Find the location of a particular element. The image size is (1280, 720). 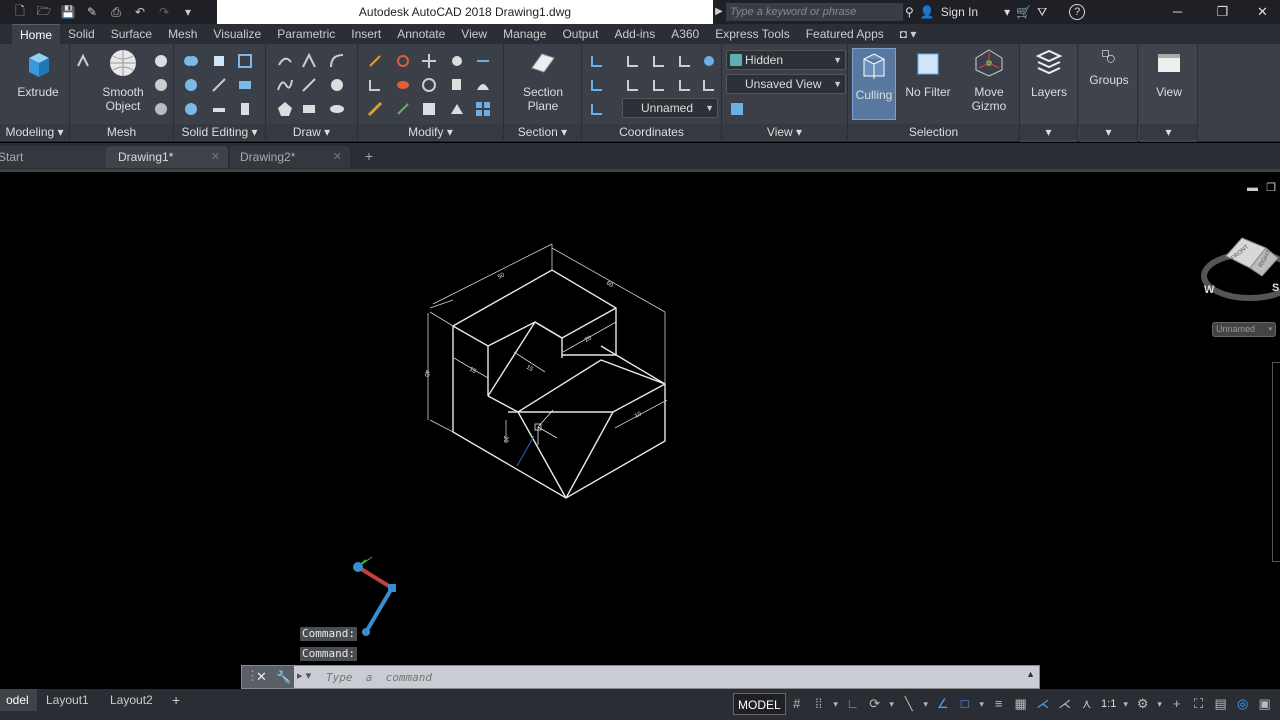

spline-icon is located at coordinates (285, 85).